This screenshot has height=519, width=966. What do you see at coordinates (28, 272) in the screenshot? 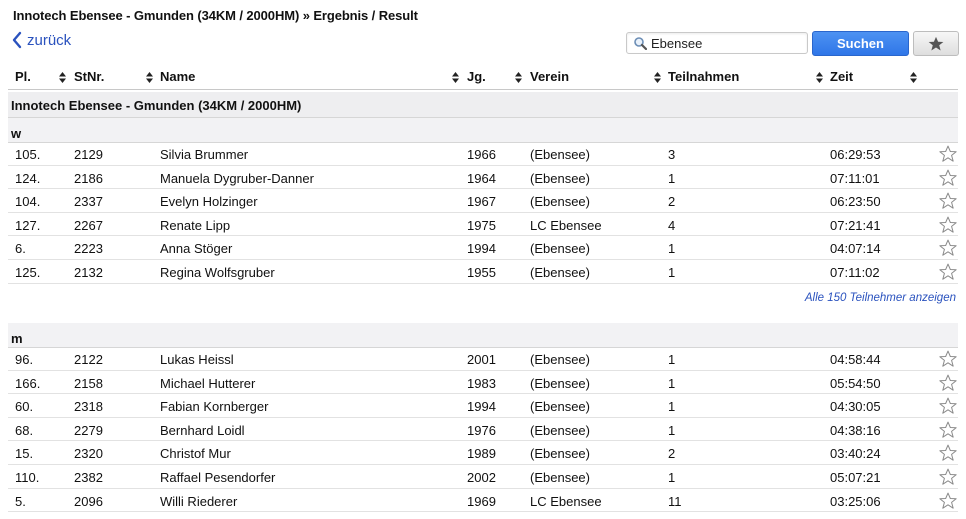
I see `col-rank: 125.` at bounding box center [28, 272].